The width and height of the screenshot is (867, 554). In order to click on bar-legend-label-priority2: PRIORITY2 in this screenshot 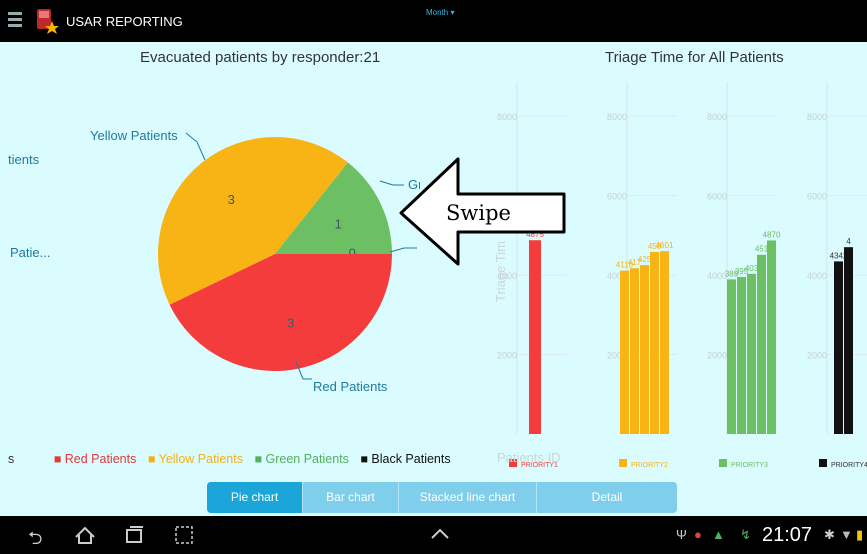, I will do `click(649, 465)`.